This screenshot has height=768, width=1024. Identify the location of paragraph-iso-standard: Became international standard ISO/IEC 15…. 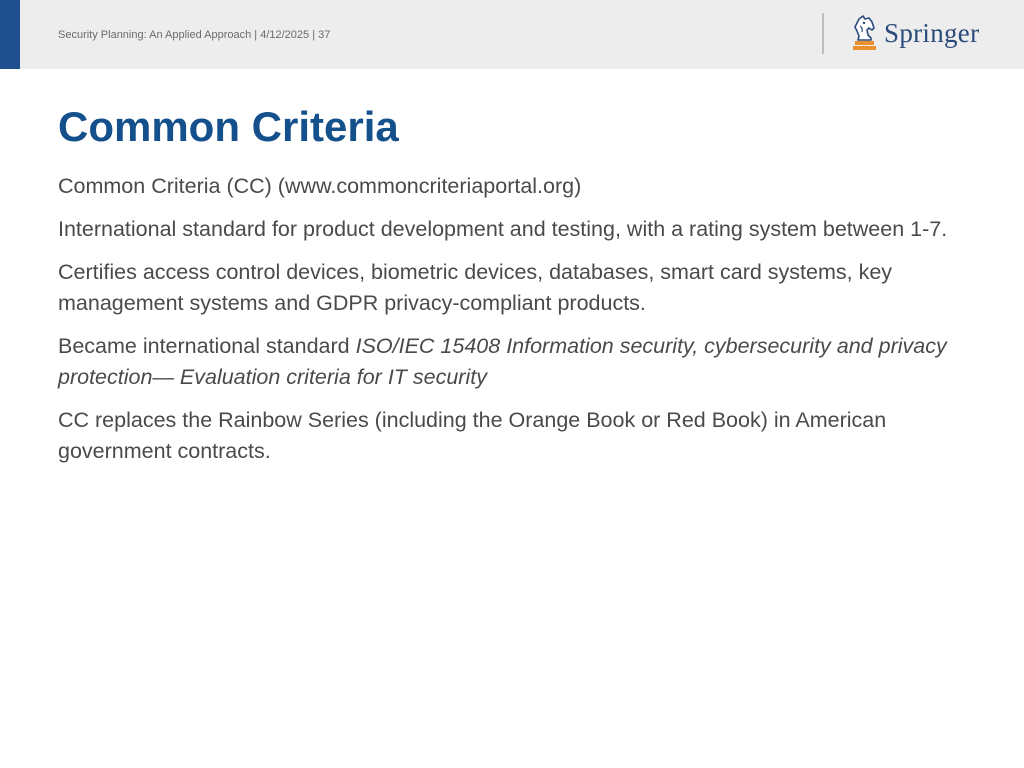
(510, 362).